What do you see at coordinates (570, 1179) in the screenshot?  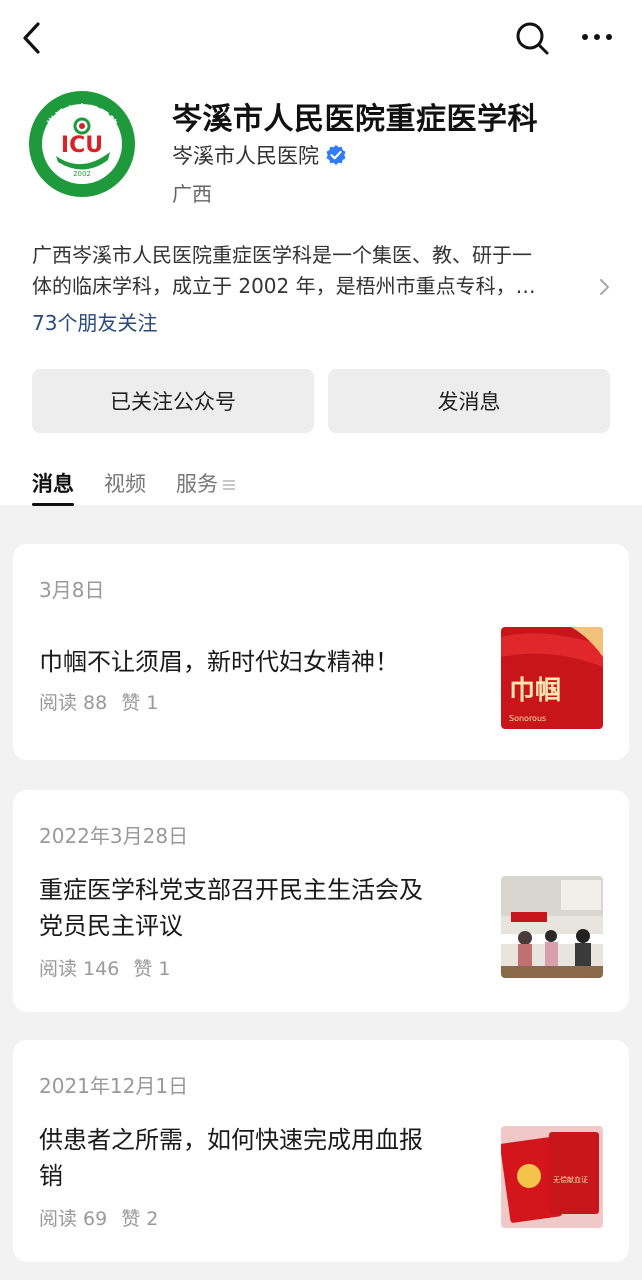 I see `thumbnail-text: 无偿献血证` at bounding box center [570, 1179].